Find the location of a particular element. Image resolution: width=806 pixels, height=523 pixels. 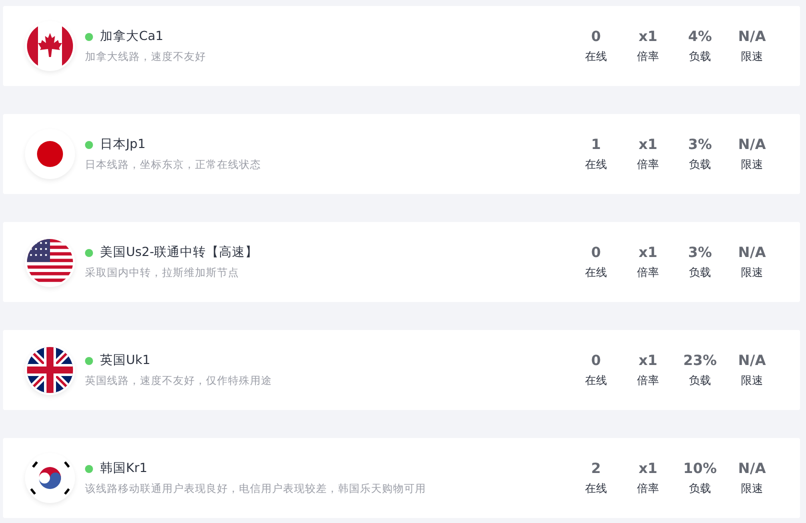

union-cross-flag-icon is located at coordinates (50, 370).